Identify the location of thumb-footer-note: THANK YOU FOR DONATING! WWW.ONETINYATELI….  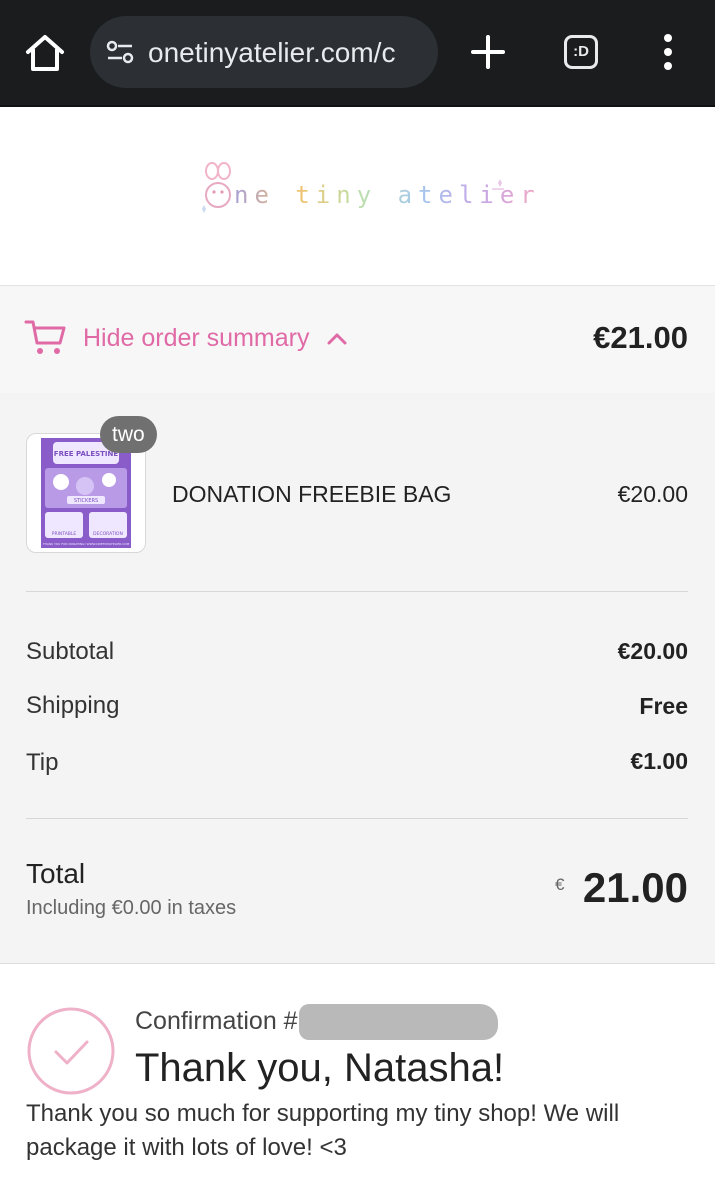
(86, 544).